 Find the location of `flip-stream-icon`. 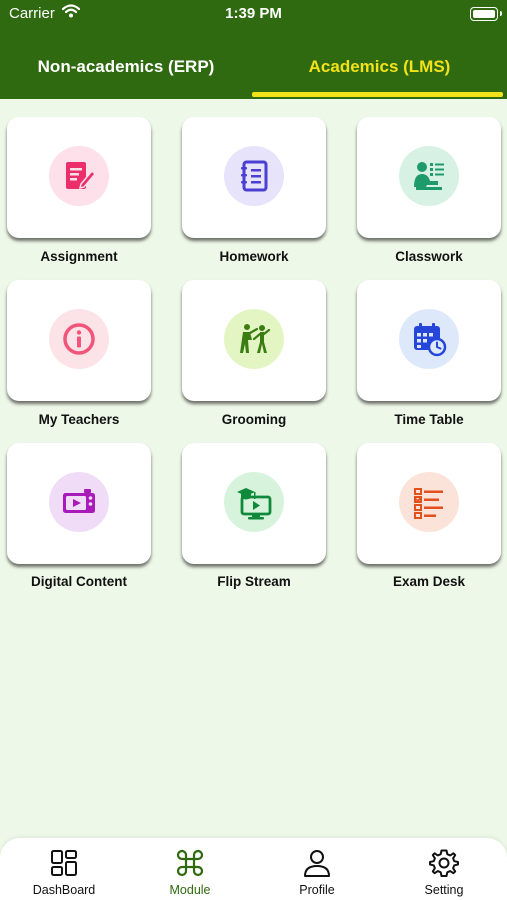

flip-stream-icon is located at coordinates (254, 502).